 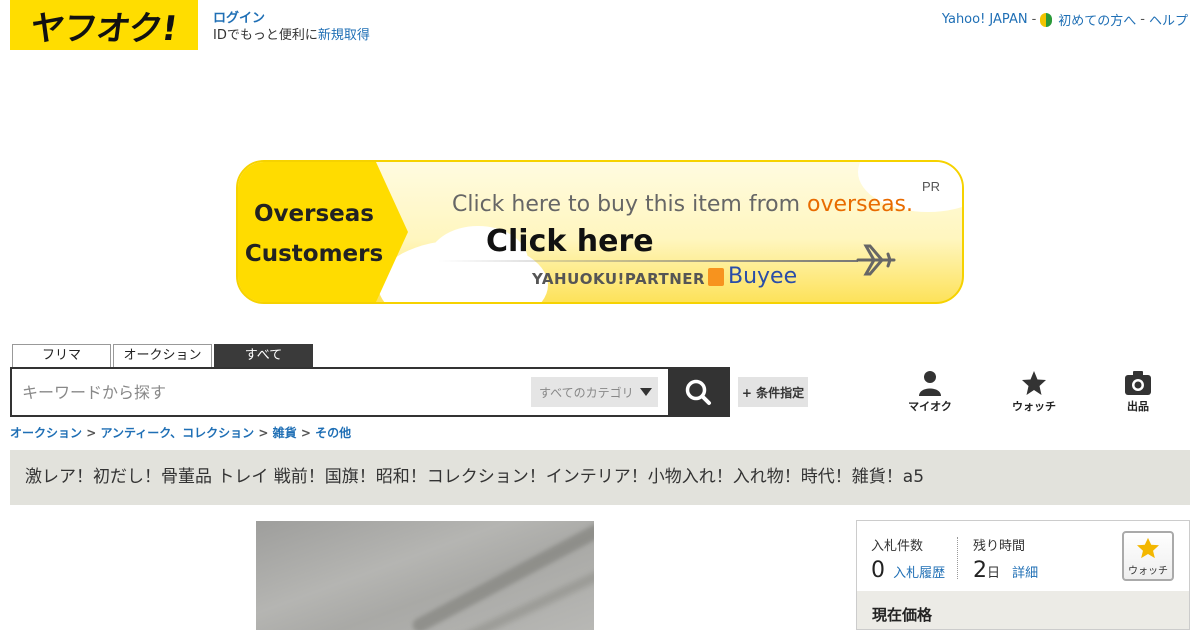 I want to click on pr-label: PR, so click(x=930, y=186).